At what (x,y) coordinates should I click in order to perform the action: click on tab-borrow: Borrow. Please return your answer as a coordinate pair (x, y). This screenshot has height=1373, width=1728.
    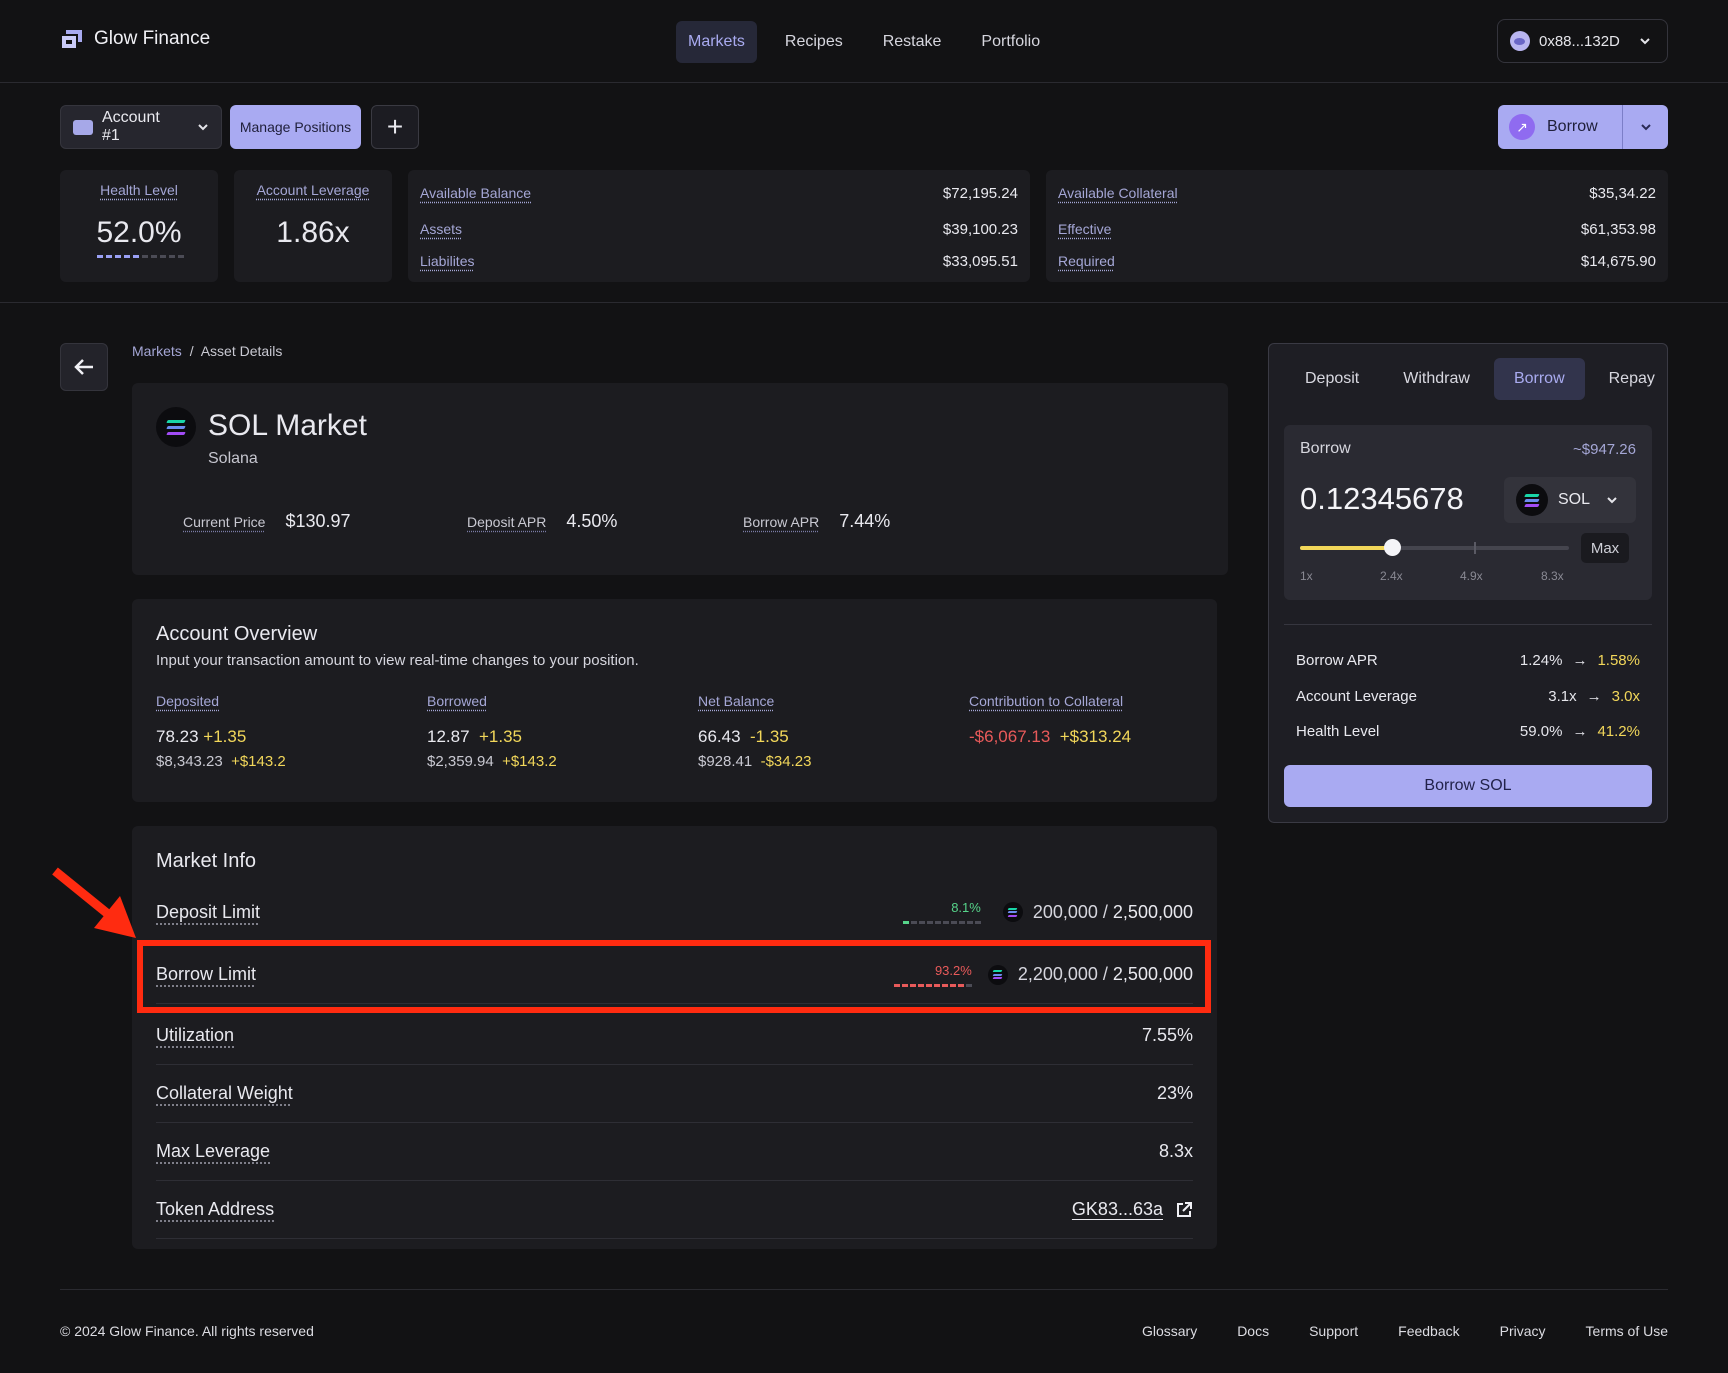
    Looking at the image, I should click on (1539, 379).